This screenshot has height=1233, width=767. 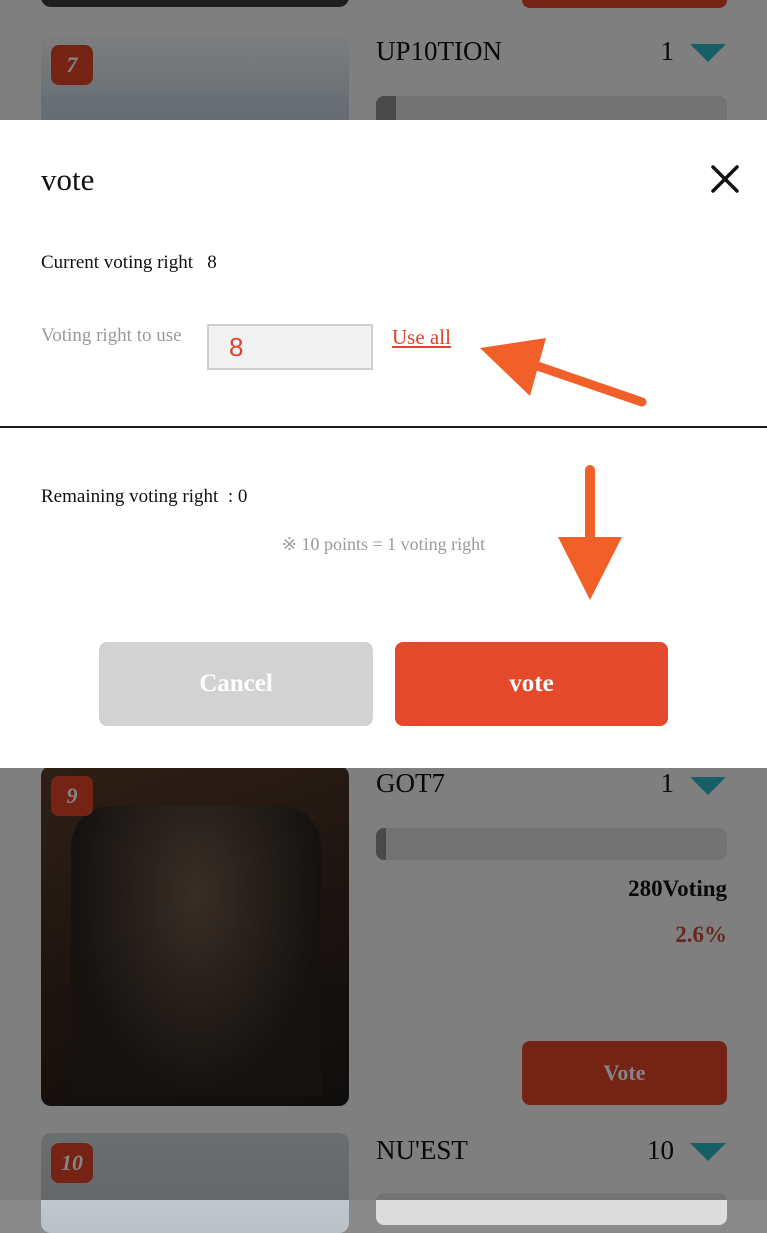 I want to click on cancel-button: Cancel, so click(x=236, y=684).